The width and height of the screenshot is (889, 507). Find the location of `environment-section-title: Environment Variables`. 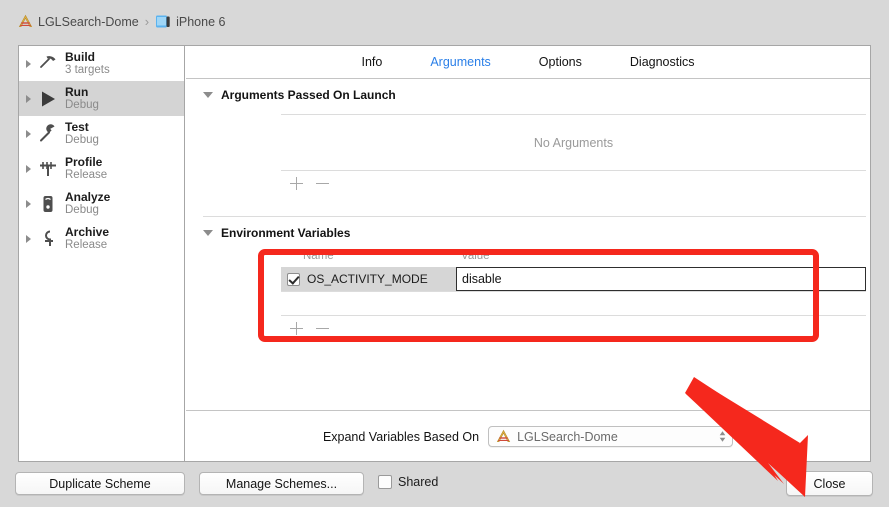

environment-section-title: Environment Variables is located at coordinates (286, 233).